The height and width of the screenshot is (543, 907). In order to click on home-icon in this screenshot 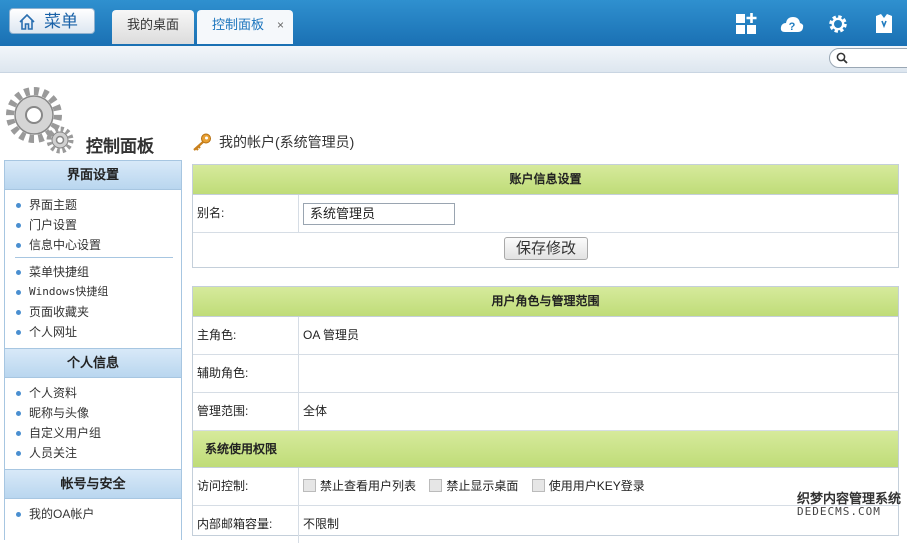, I will do `click(27, 21)`.